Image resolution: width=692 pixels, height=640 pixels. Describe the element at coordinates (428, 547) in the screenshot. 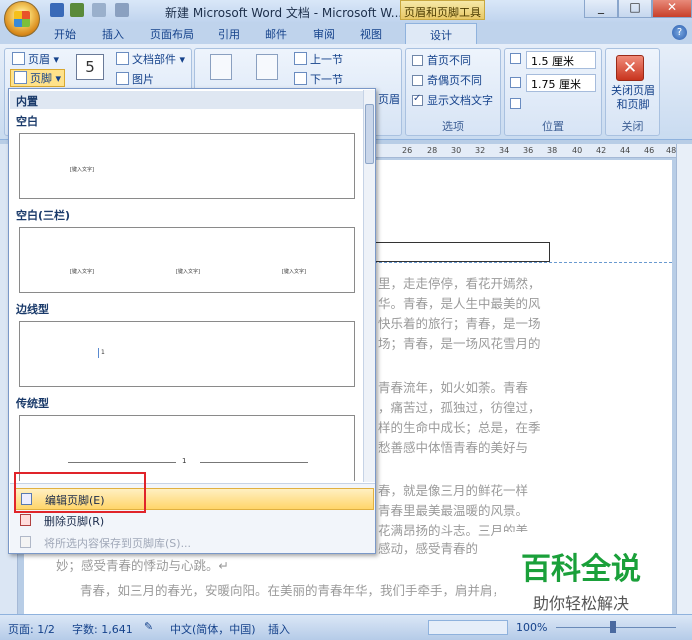

I see `doc-line: 感动，感受青春的` at that location.